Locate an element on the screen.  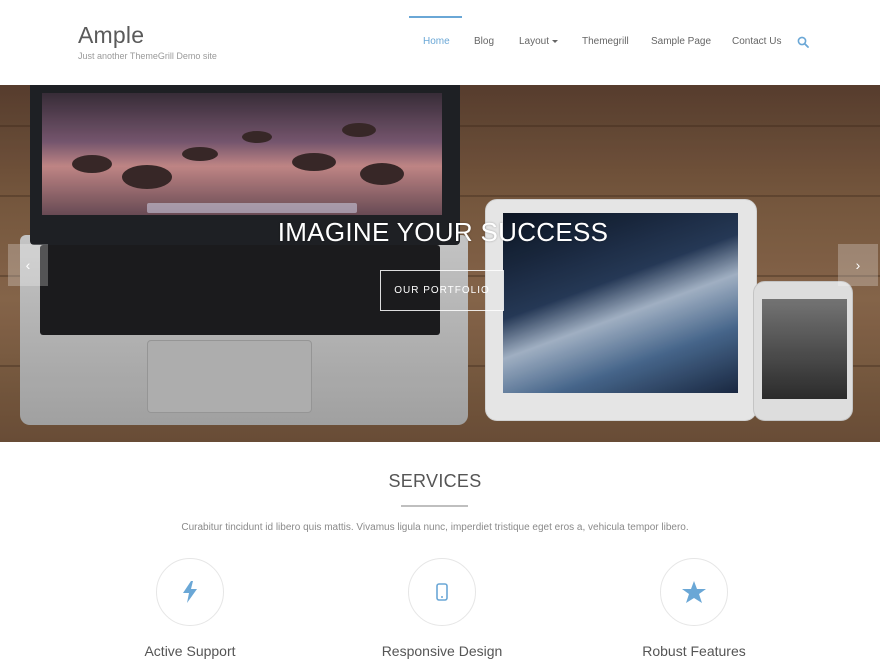
services-title: SERVICES is located at coordinates (435, 481).